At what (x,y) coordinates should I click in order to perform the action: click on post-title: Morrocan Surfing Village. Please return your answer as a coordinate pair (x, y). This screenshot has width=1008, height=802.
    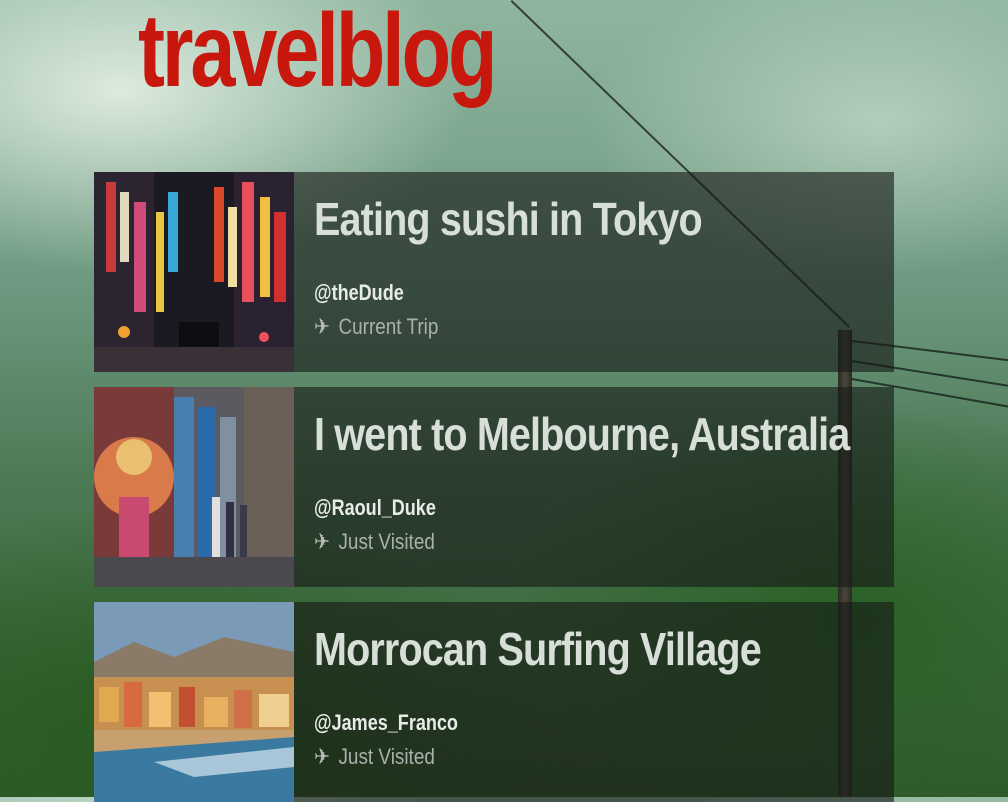
    Looking at the image, I should click on (538, 649).